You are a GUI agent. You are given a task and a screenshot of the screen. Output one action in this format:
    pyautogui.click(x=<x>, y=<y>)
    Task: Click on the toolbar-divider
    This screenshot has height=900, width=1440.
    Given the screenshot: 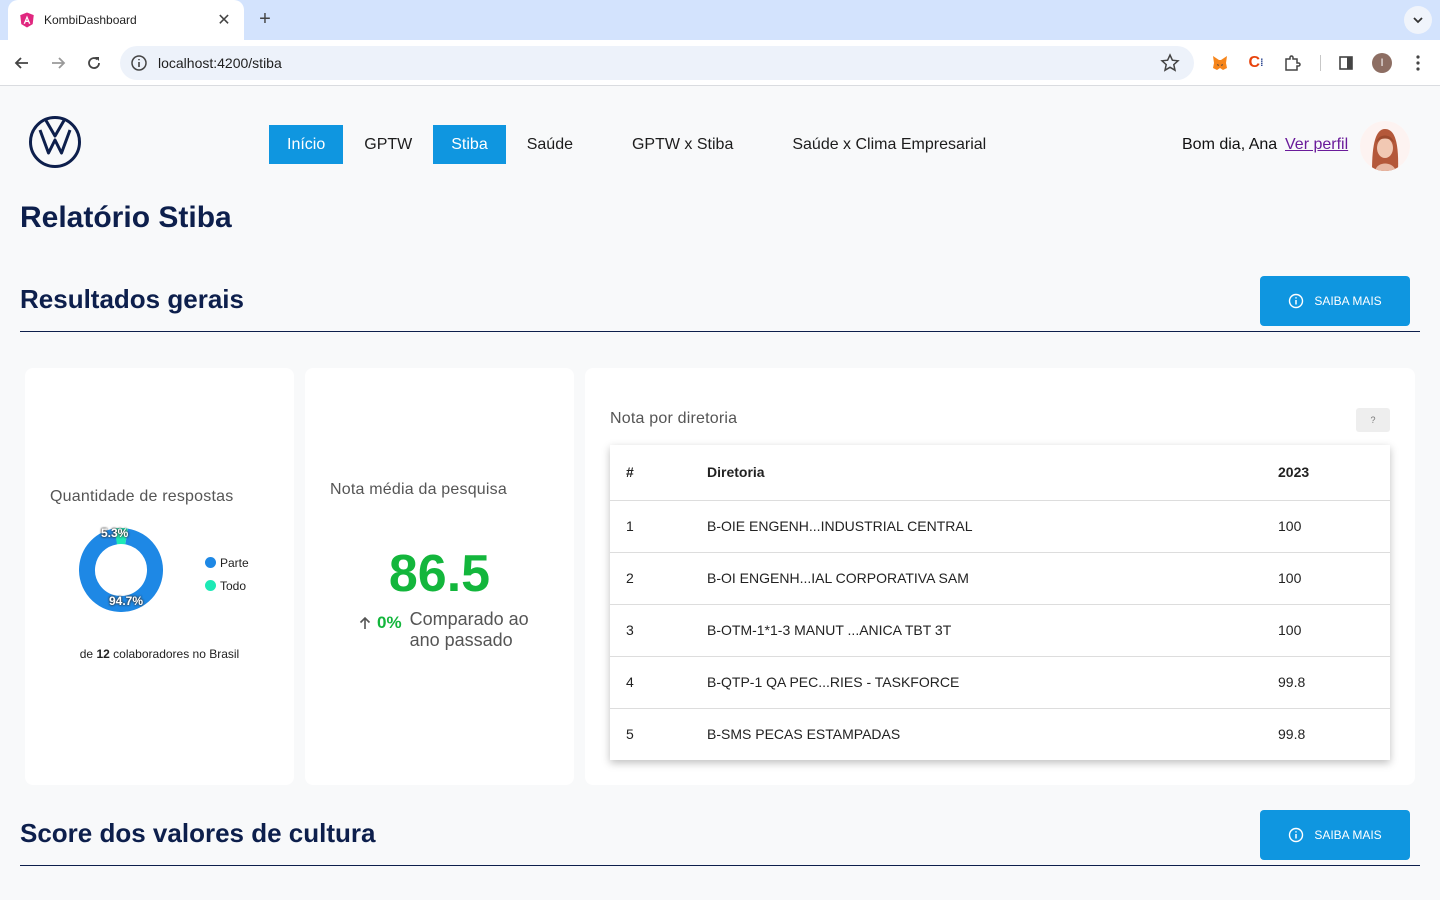 What is the action you would take?
    pyautogui.click(x=1320, y=63)
    